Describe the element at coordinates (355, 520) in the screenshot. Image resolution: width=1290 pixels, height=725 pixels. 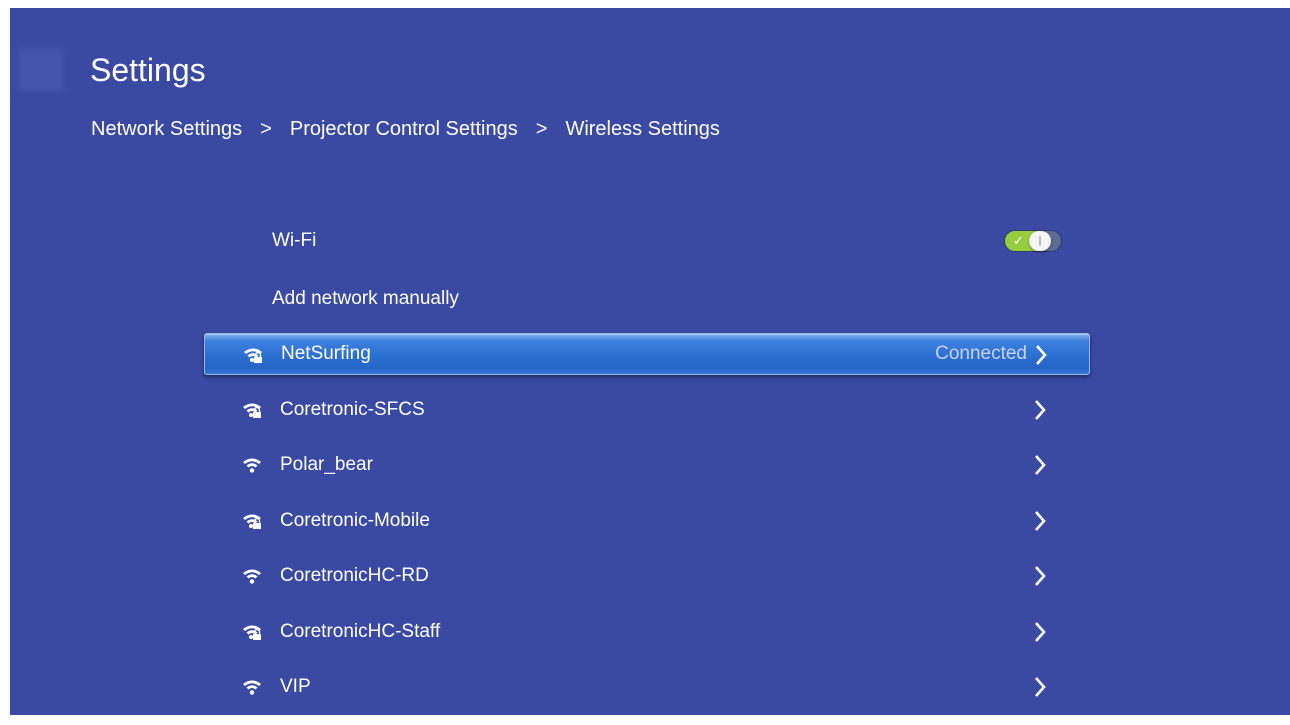
I see `network-name: Coretronic-Mobile` at that location.